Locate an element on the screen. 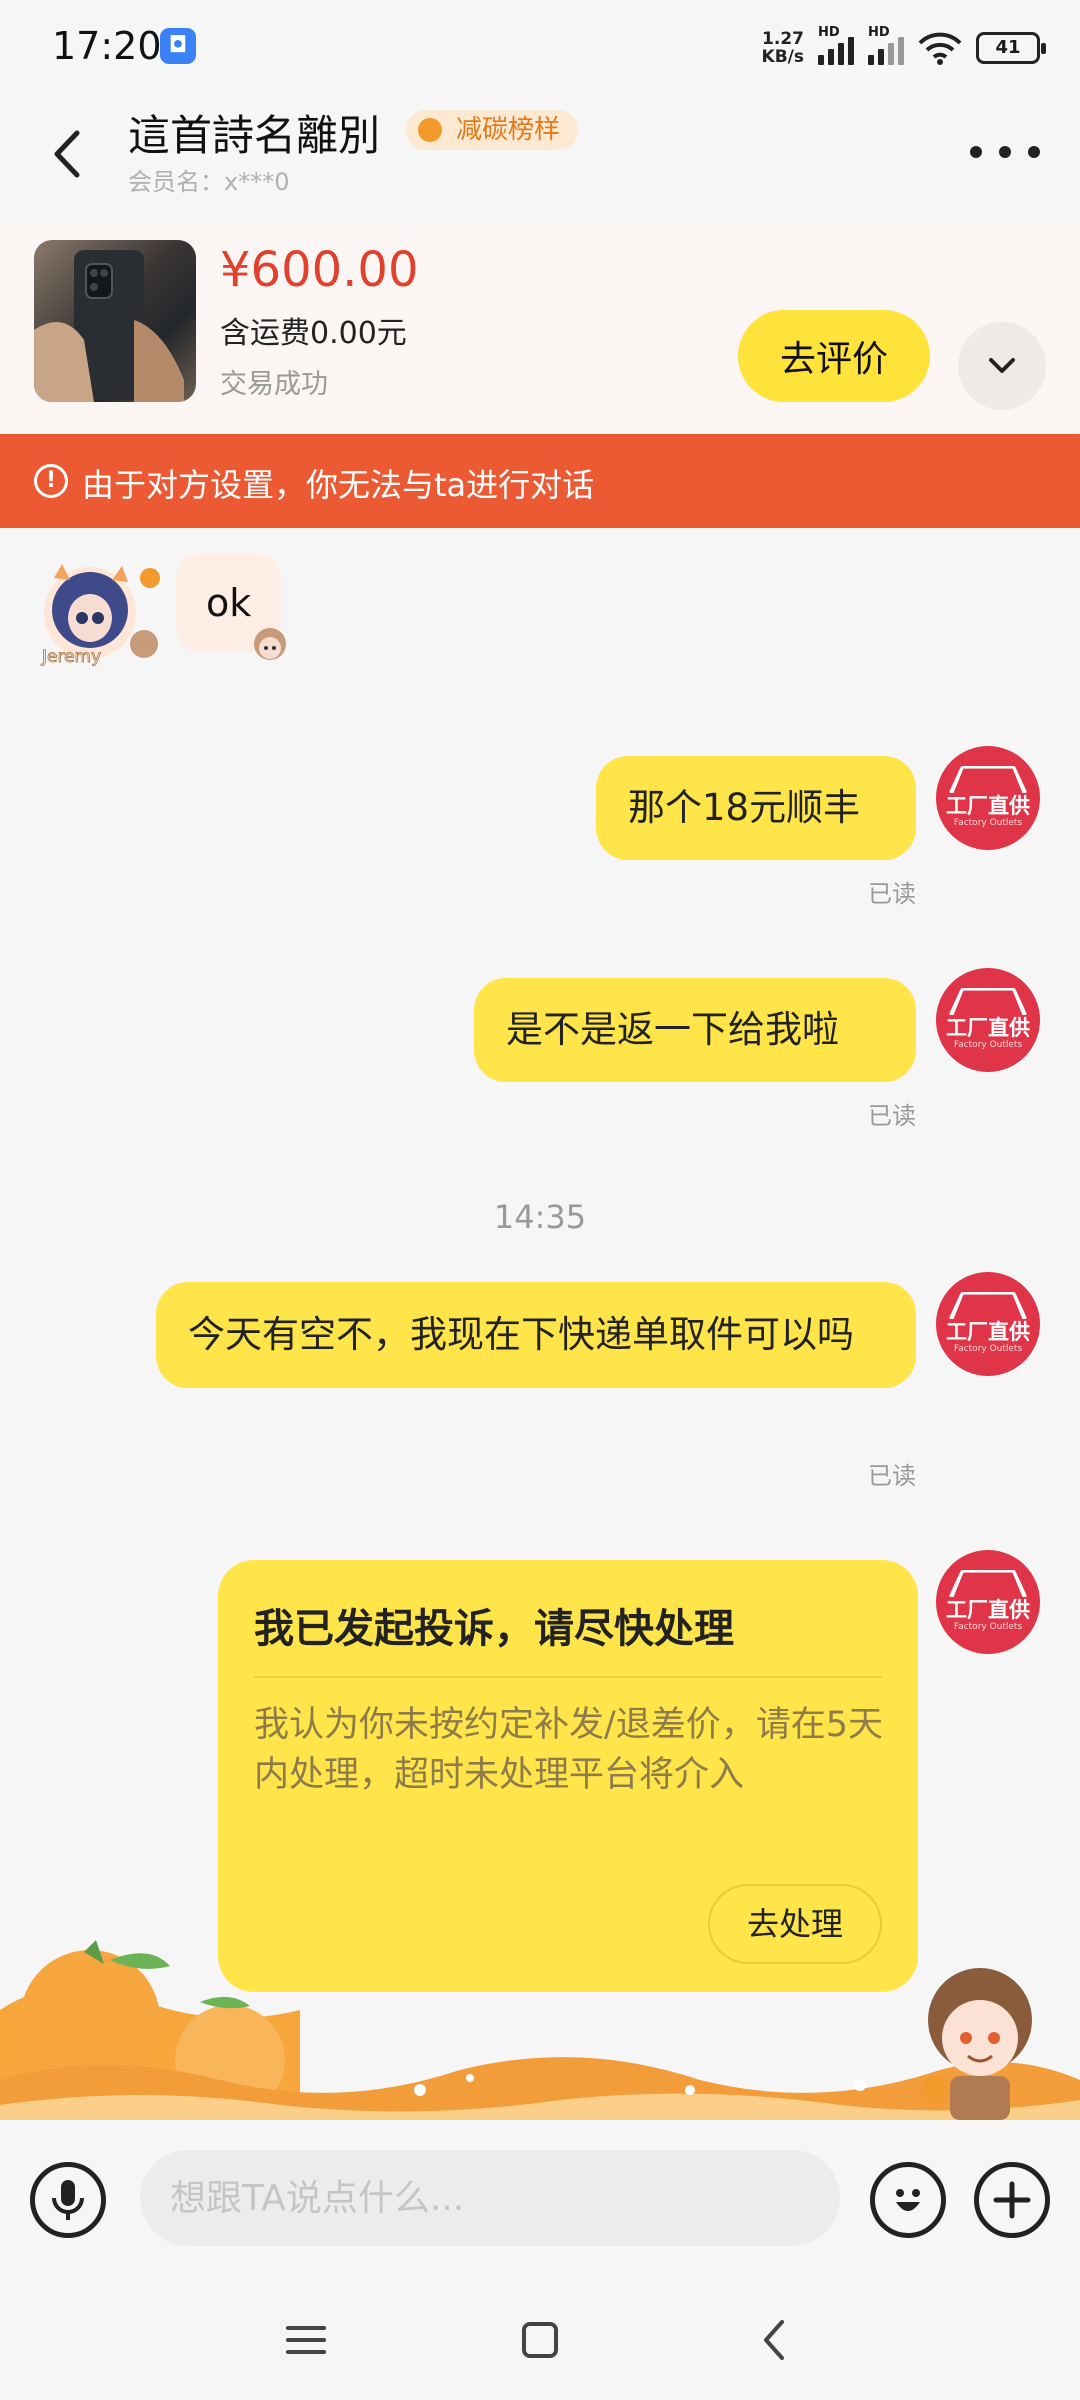  voice-button is located at coordinates (68, 2200).